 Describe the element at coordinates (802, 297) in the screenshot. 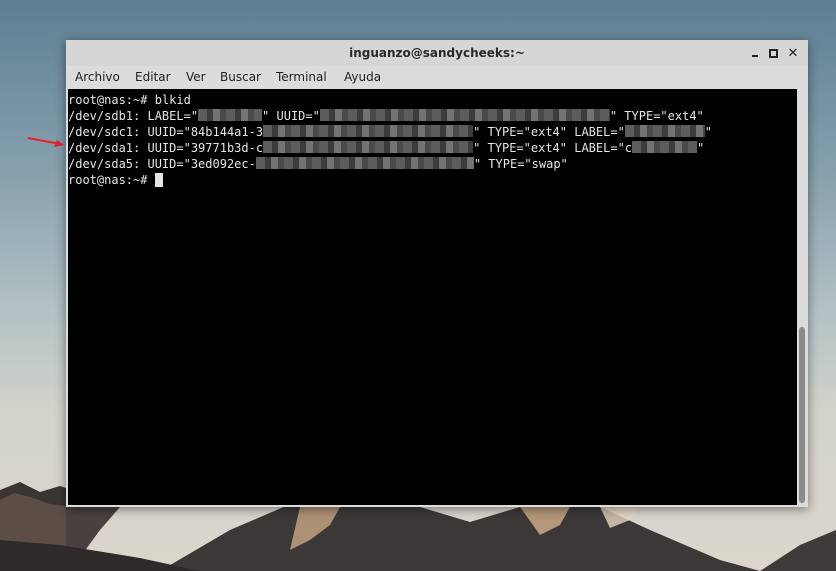

I see `scrollbar` at that location.